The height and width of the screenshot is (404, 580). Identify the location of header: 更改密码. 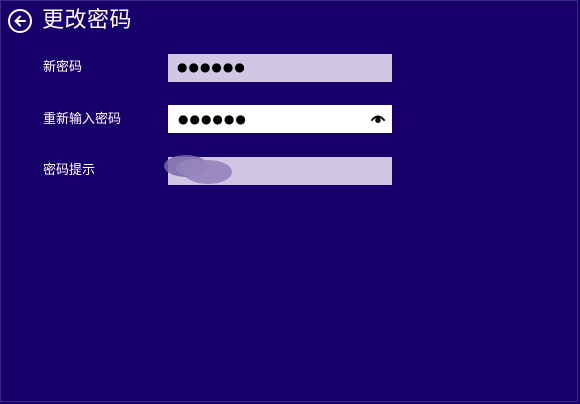
(70, 21).